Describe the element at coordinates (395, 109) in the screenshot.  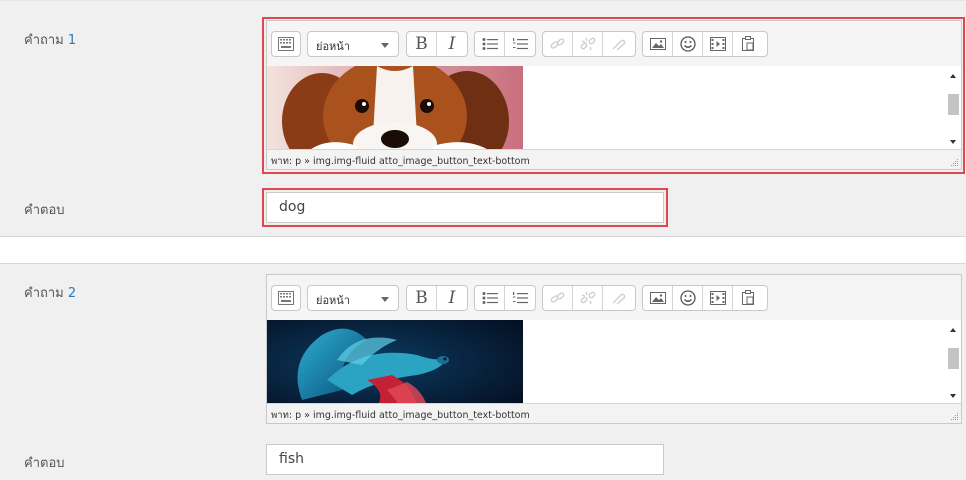
I see `puppy-image` at that location.